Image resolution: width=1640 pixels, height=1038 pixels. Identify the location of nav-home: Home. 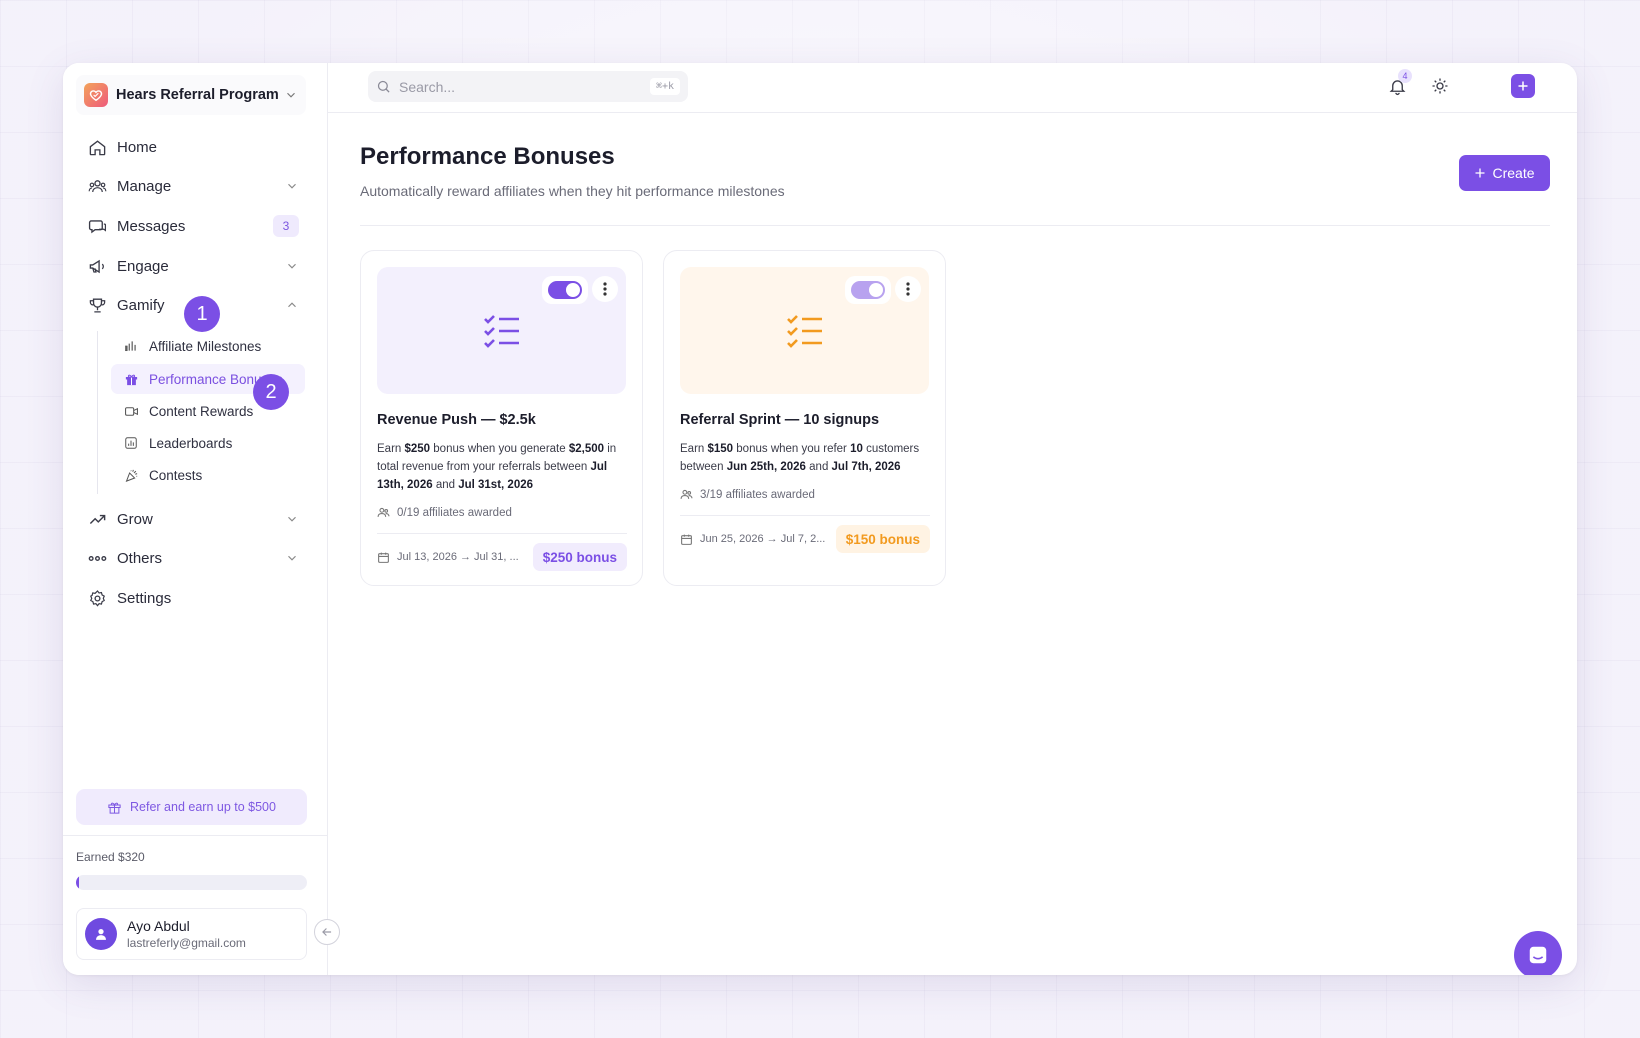
(193, 147).